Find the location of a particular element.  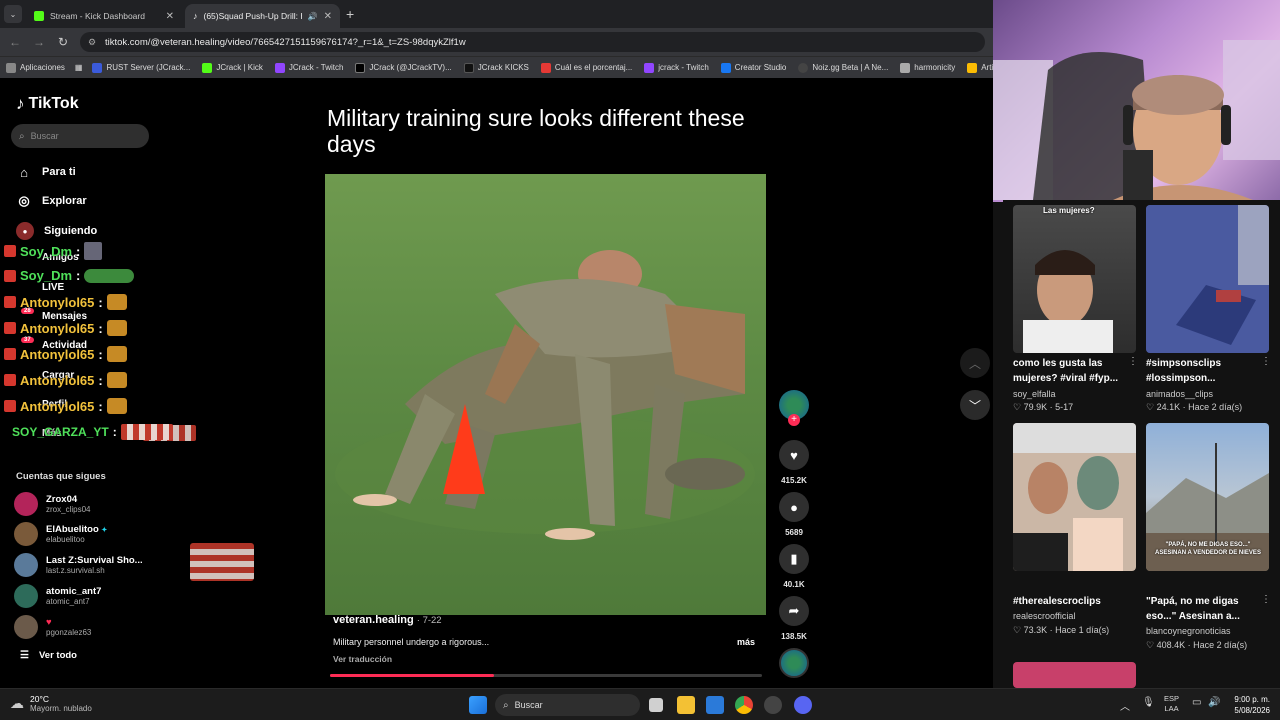

see-all-link: ☰ Ver todo is located at coordinates (48, 655).